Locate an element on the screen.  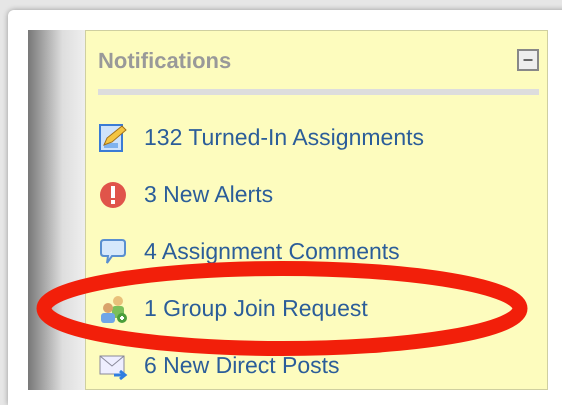
panel-title: Notifications is located at coordinates (165, 60).